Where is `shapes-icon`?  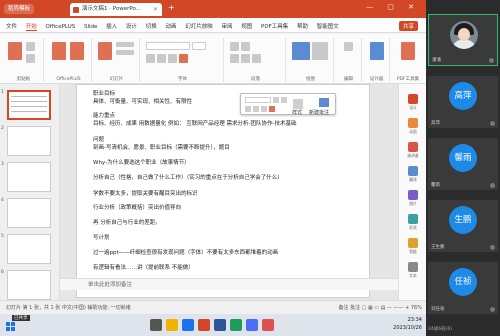
shapes-icon is located at coordinates (301, 51).